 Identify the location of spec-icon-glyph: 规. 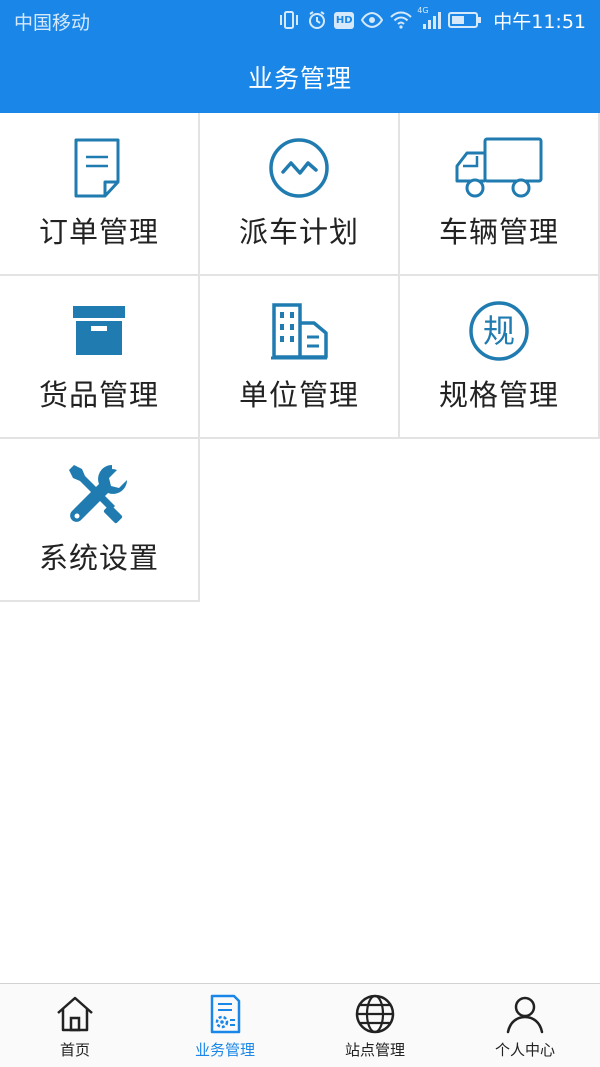
(499, 331).